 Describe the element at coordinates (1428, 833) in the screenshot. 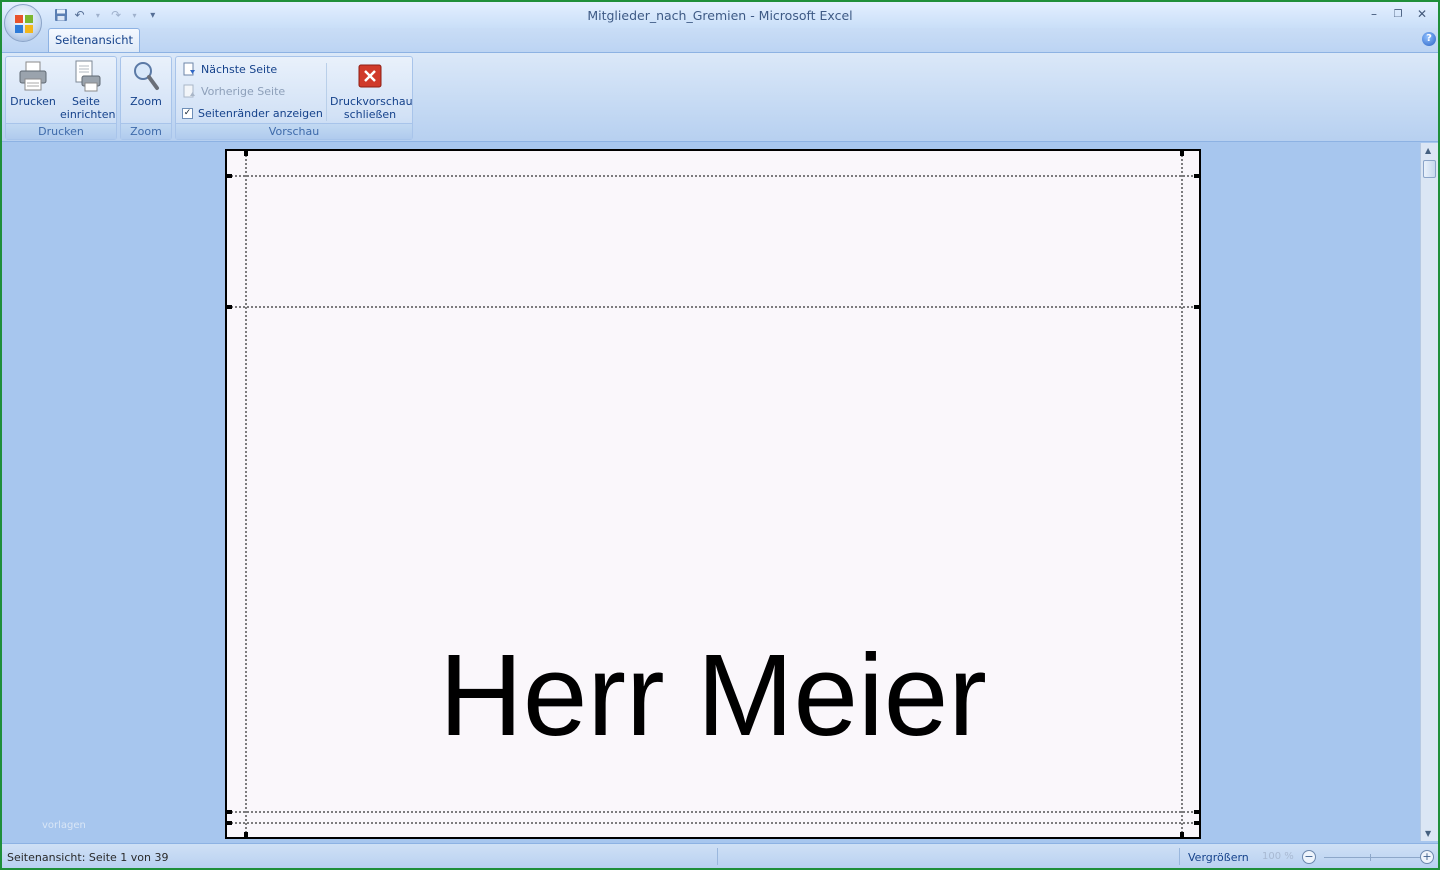

I see `scroll-down-icon: ▼` at that location.